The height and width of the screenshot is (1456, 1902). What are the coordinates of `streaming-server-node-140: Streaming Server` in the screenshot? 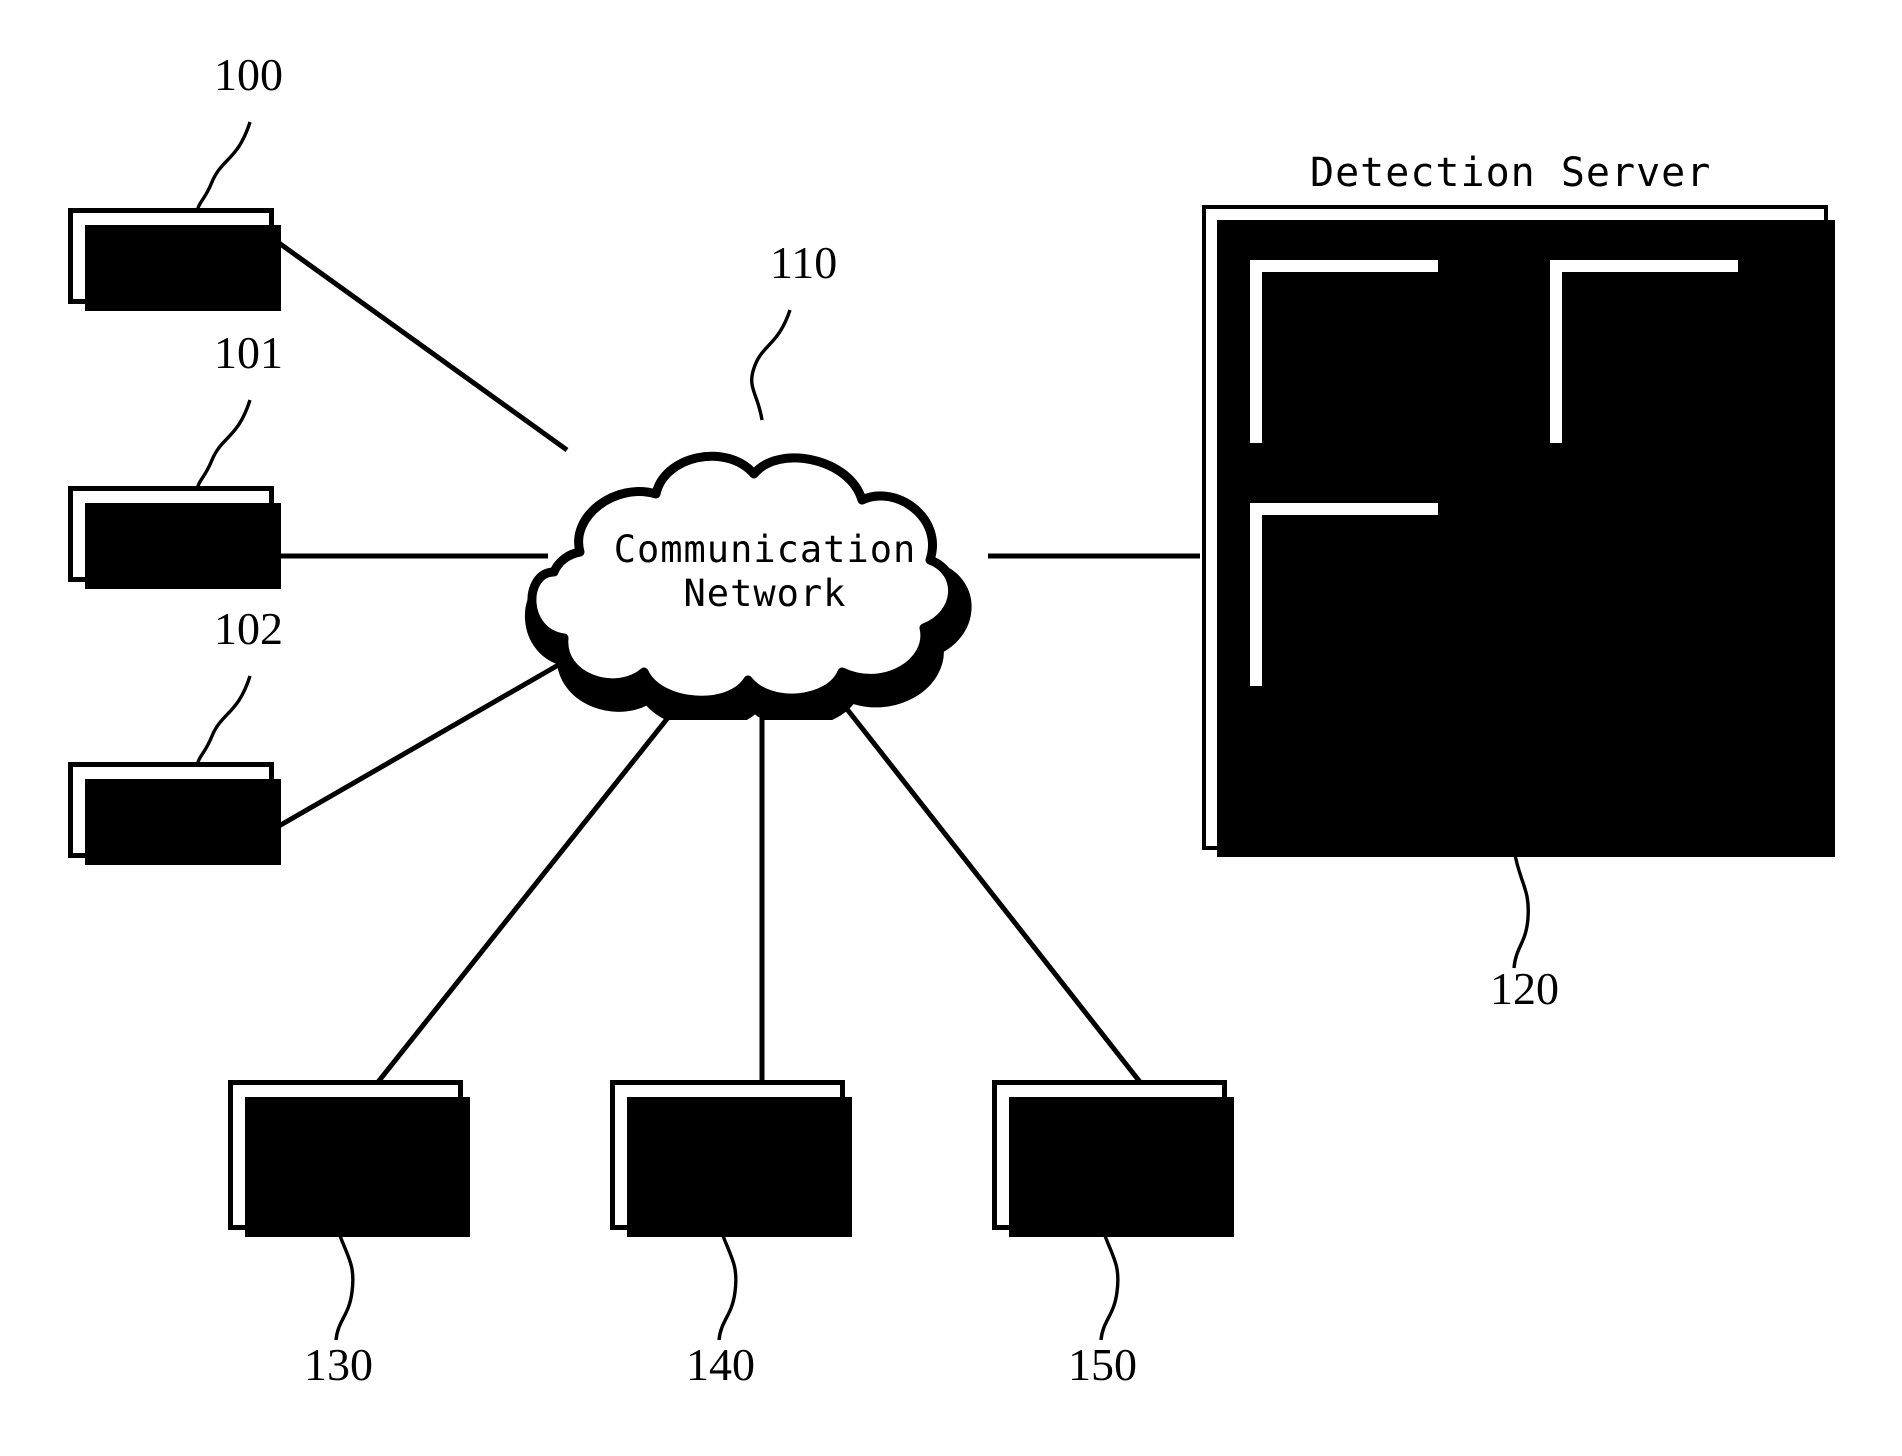 It's located at (731, 1158).